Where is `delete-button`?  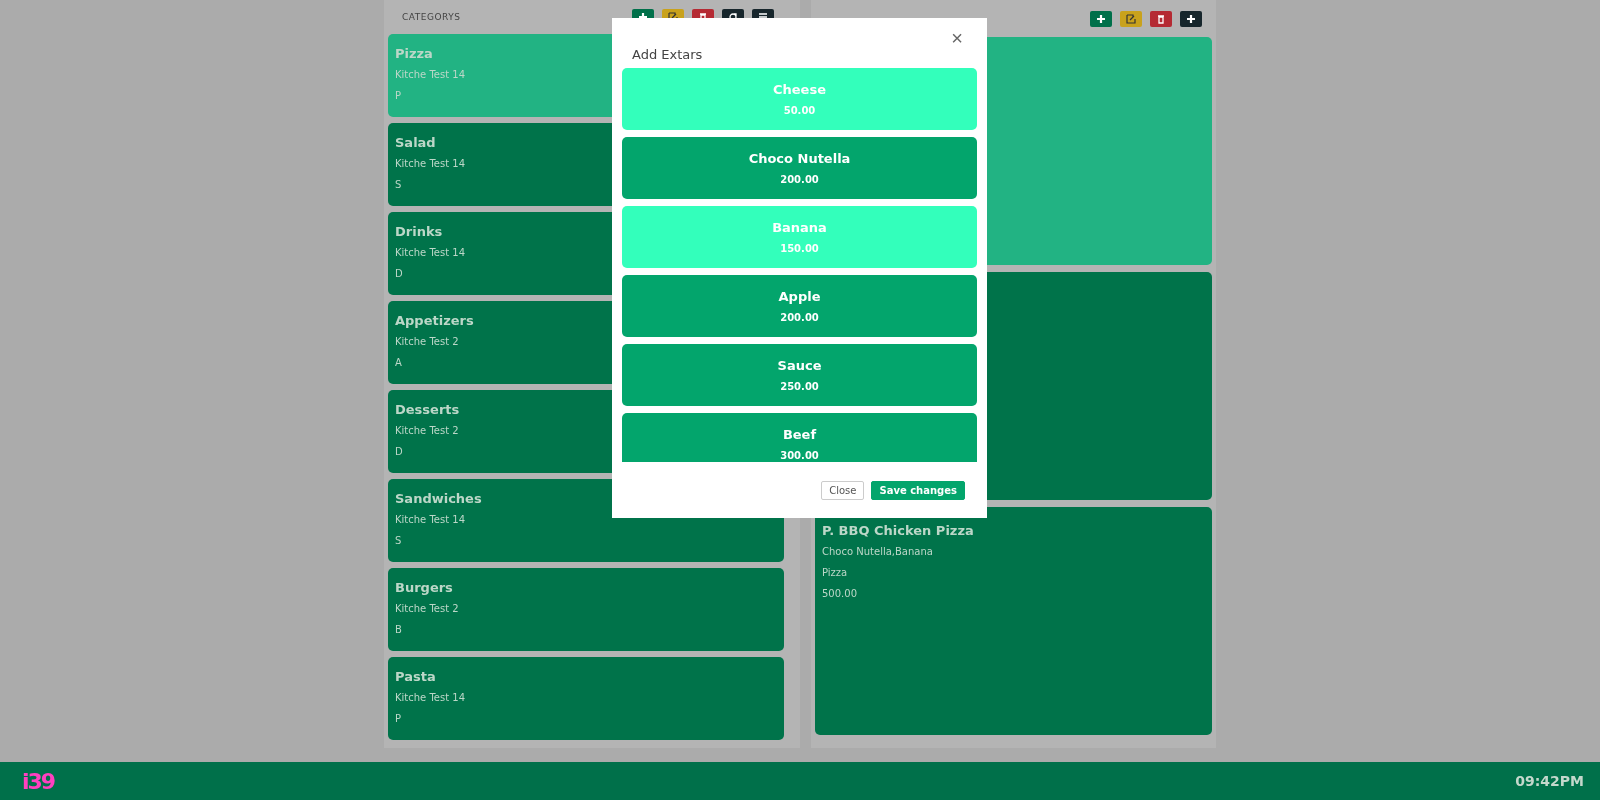 delete-button is located at coordinates (1161, 18).